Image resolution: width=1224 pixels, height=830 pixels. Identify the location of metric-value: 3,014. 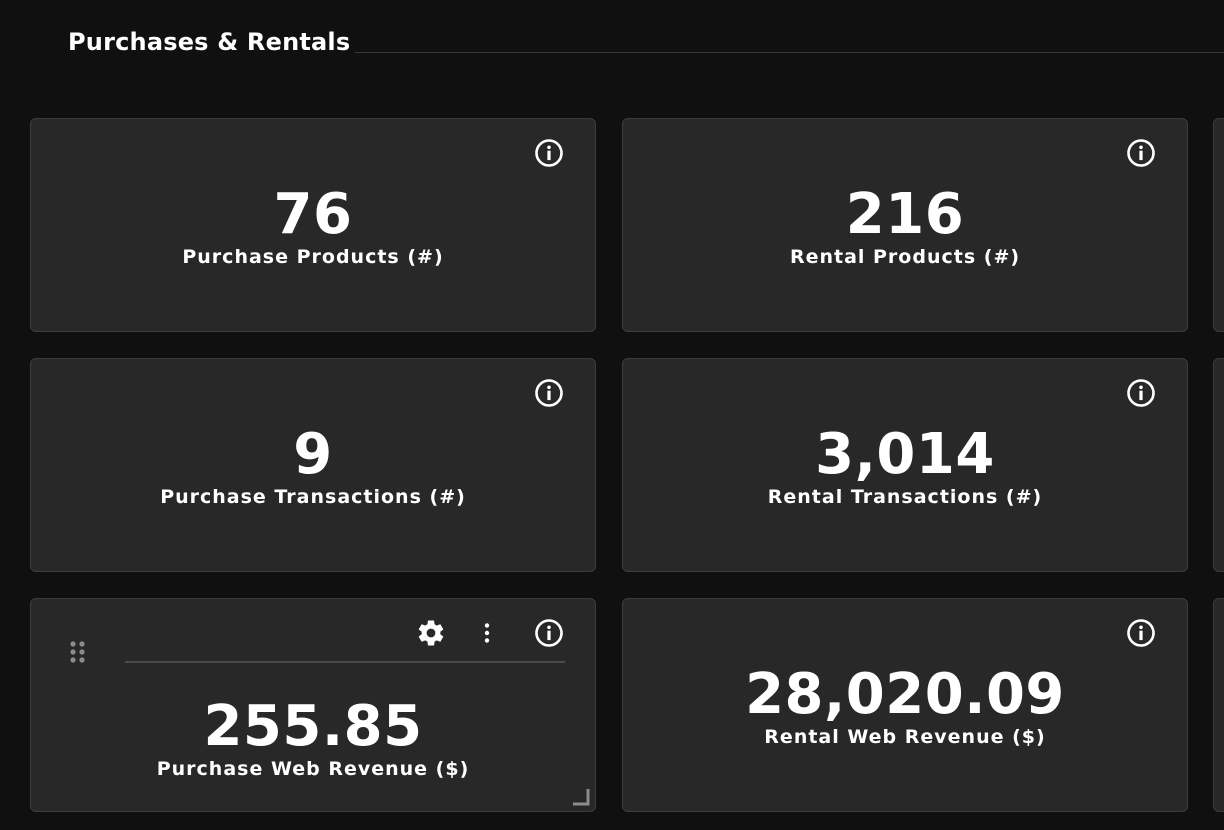
(905, 454).